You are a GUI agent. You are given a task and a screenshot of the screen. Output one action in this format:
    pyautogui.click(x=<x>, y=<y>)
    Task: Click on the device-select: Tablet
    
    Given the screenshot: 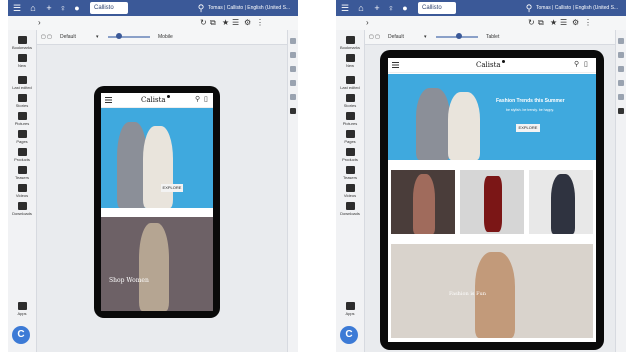 What is the action you would take?
    pyautogui.click(x=492, y=37)
    